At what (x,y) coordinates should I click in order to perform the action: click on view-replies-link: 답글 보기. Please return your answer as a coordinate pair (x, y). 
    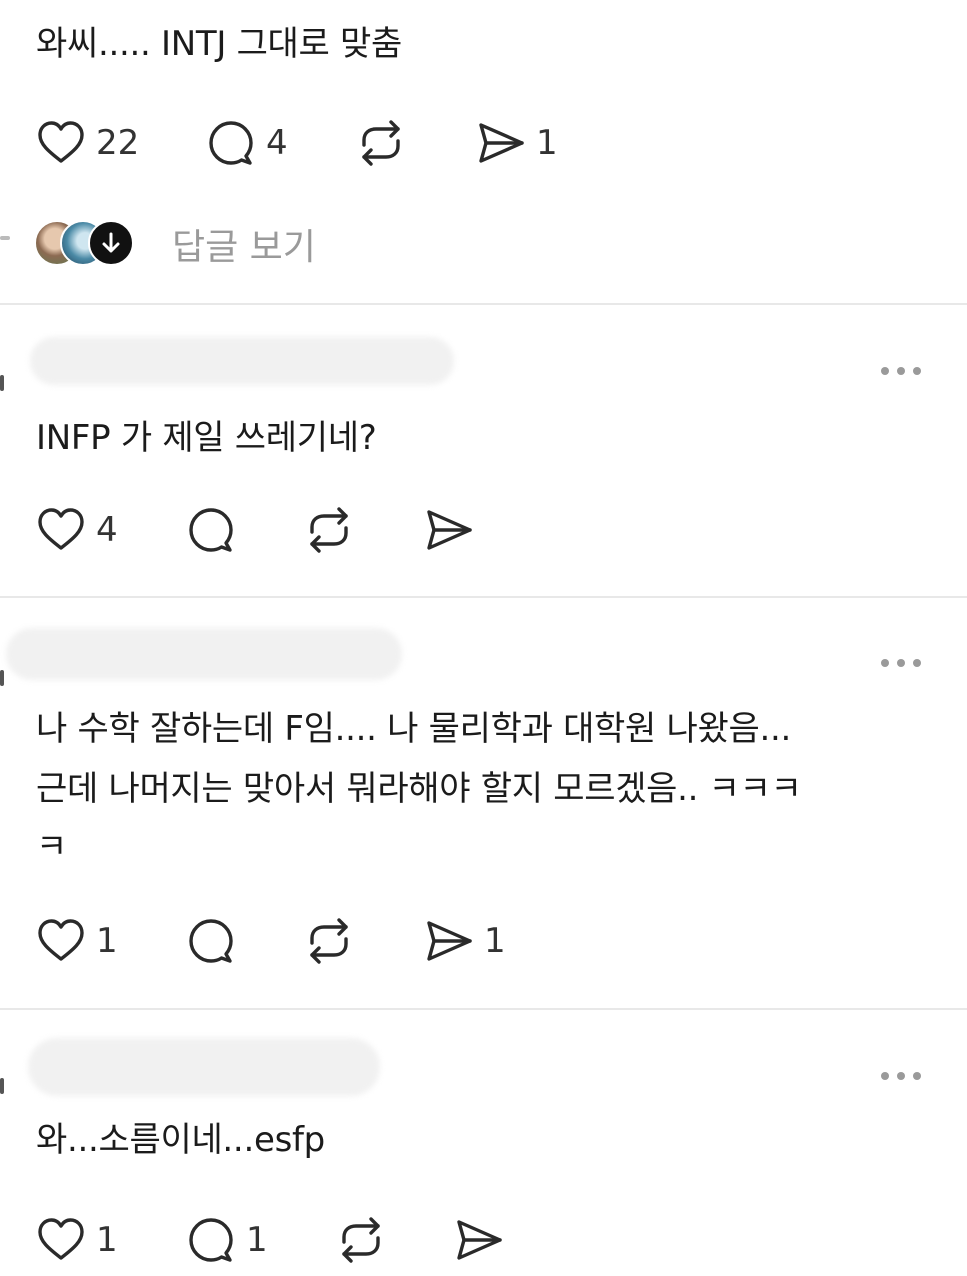
    Looking at the image, I should click on (244, 244).